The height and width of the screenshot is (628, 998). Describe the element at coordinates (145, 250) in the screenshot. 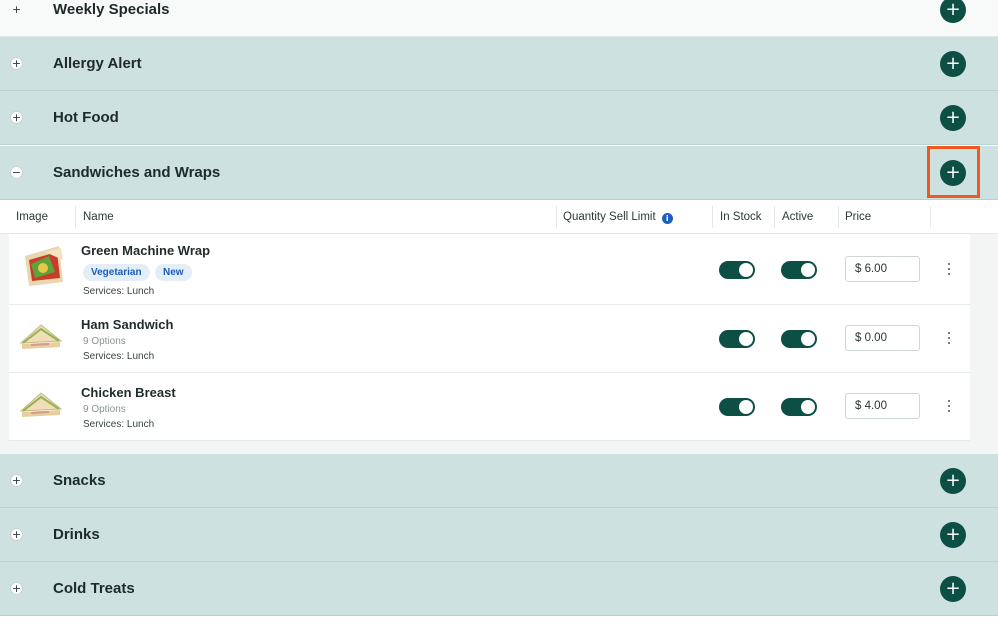

I see `item-name: Green Machine Wrap` at that location.